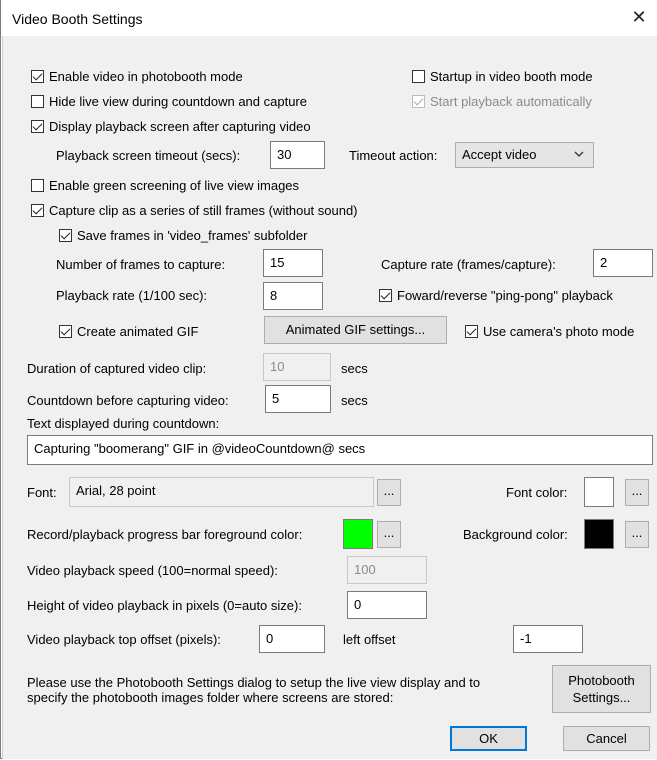 This screenshot has width=657, height=760. What do you see at coordinates (292, 639) in the screenshot?
I see `top-offset-input: 0` at bounding box center [292, 639].